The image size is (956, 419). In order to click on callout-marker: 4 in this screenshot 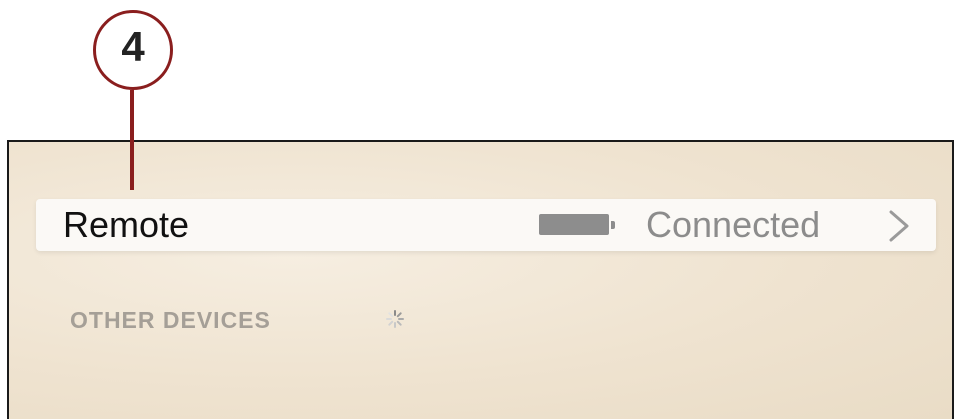, I will do `click(133, 50)`.